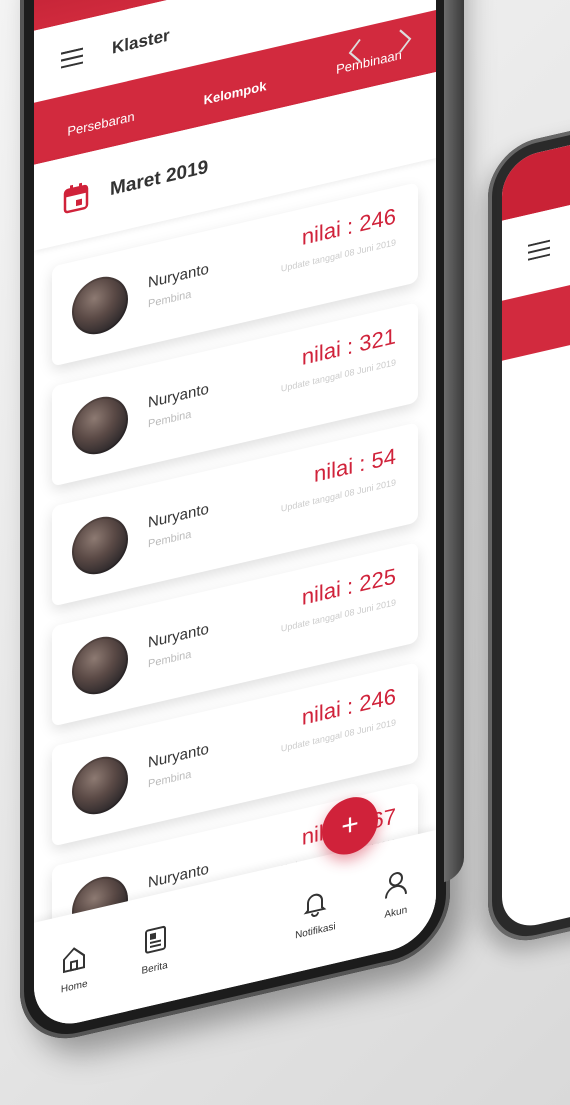 Image resolution: width=570 pixels, height=1105 pixels. Describe the element at coordinates (74, 987) in the screenshot. I see `nav-home-label: Home` at that location.